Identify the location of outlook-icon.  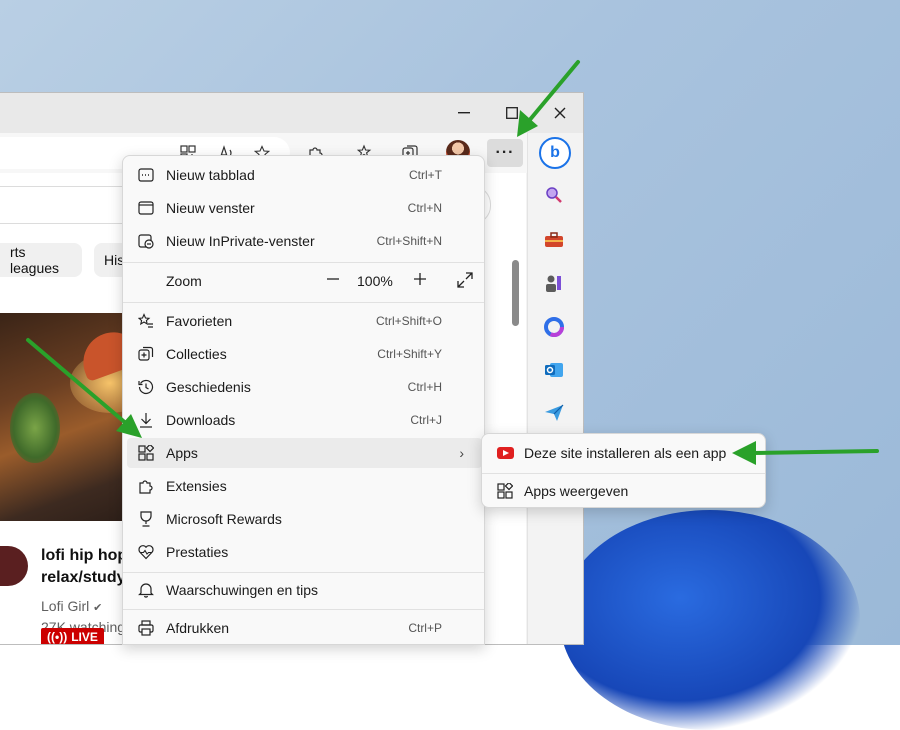
(554, 370).